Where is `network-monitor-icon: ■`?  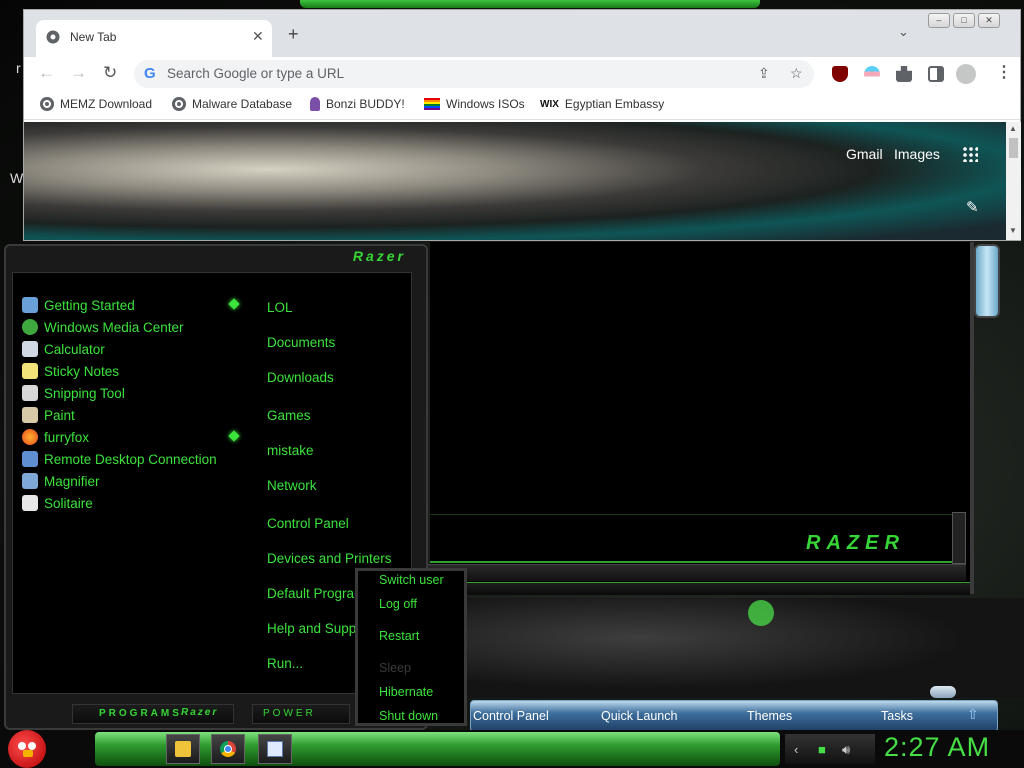 network-monitor-icon: ■ is located at coordinates (822, 749).